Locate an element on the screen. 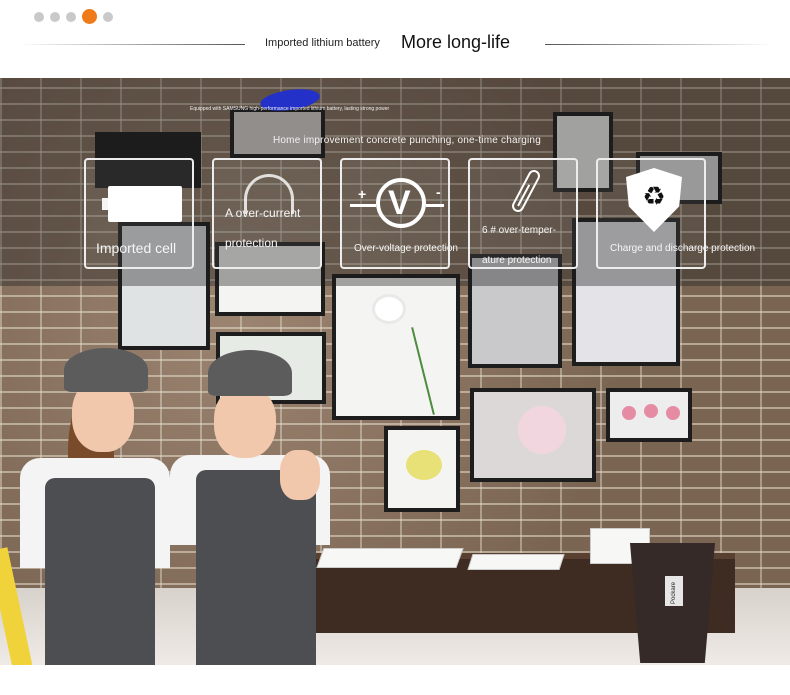 Image resolution: width=790 pixels, height=695 pixels. worker-man is located at coordinates (290, 507).